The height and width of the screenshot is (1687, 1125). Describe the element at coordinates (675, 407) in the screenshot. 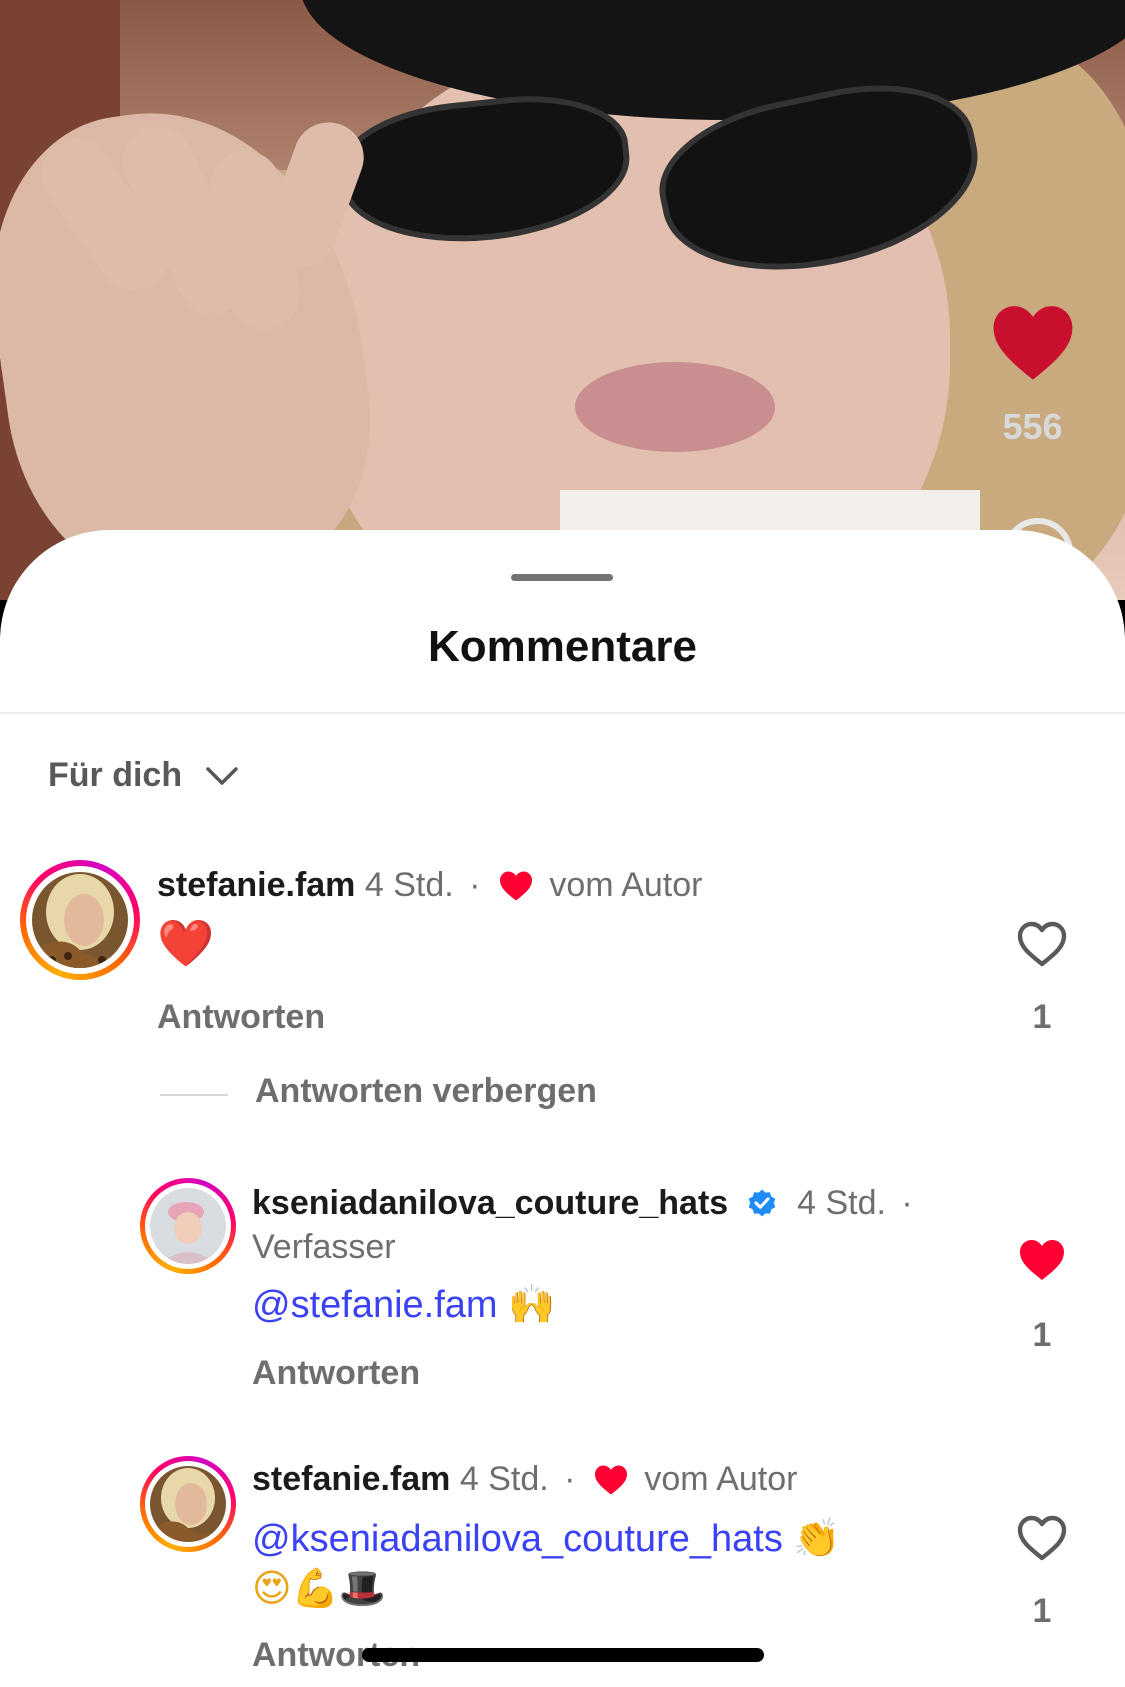

I see `video-lips` at that location.